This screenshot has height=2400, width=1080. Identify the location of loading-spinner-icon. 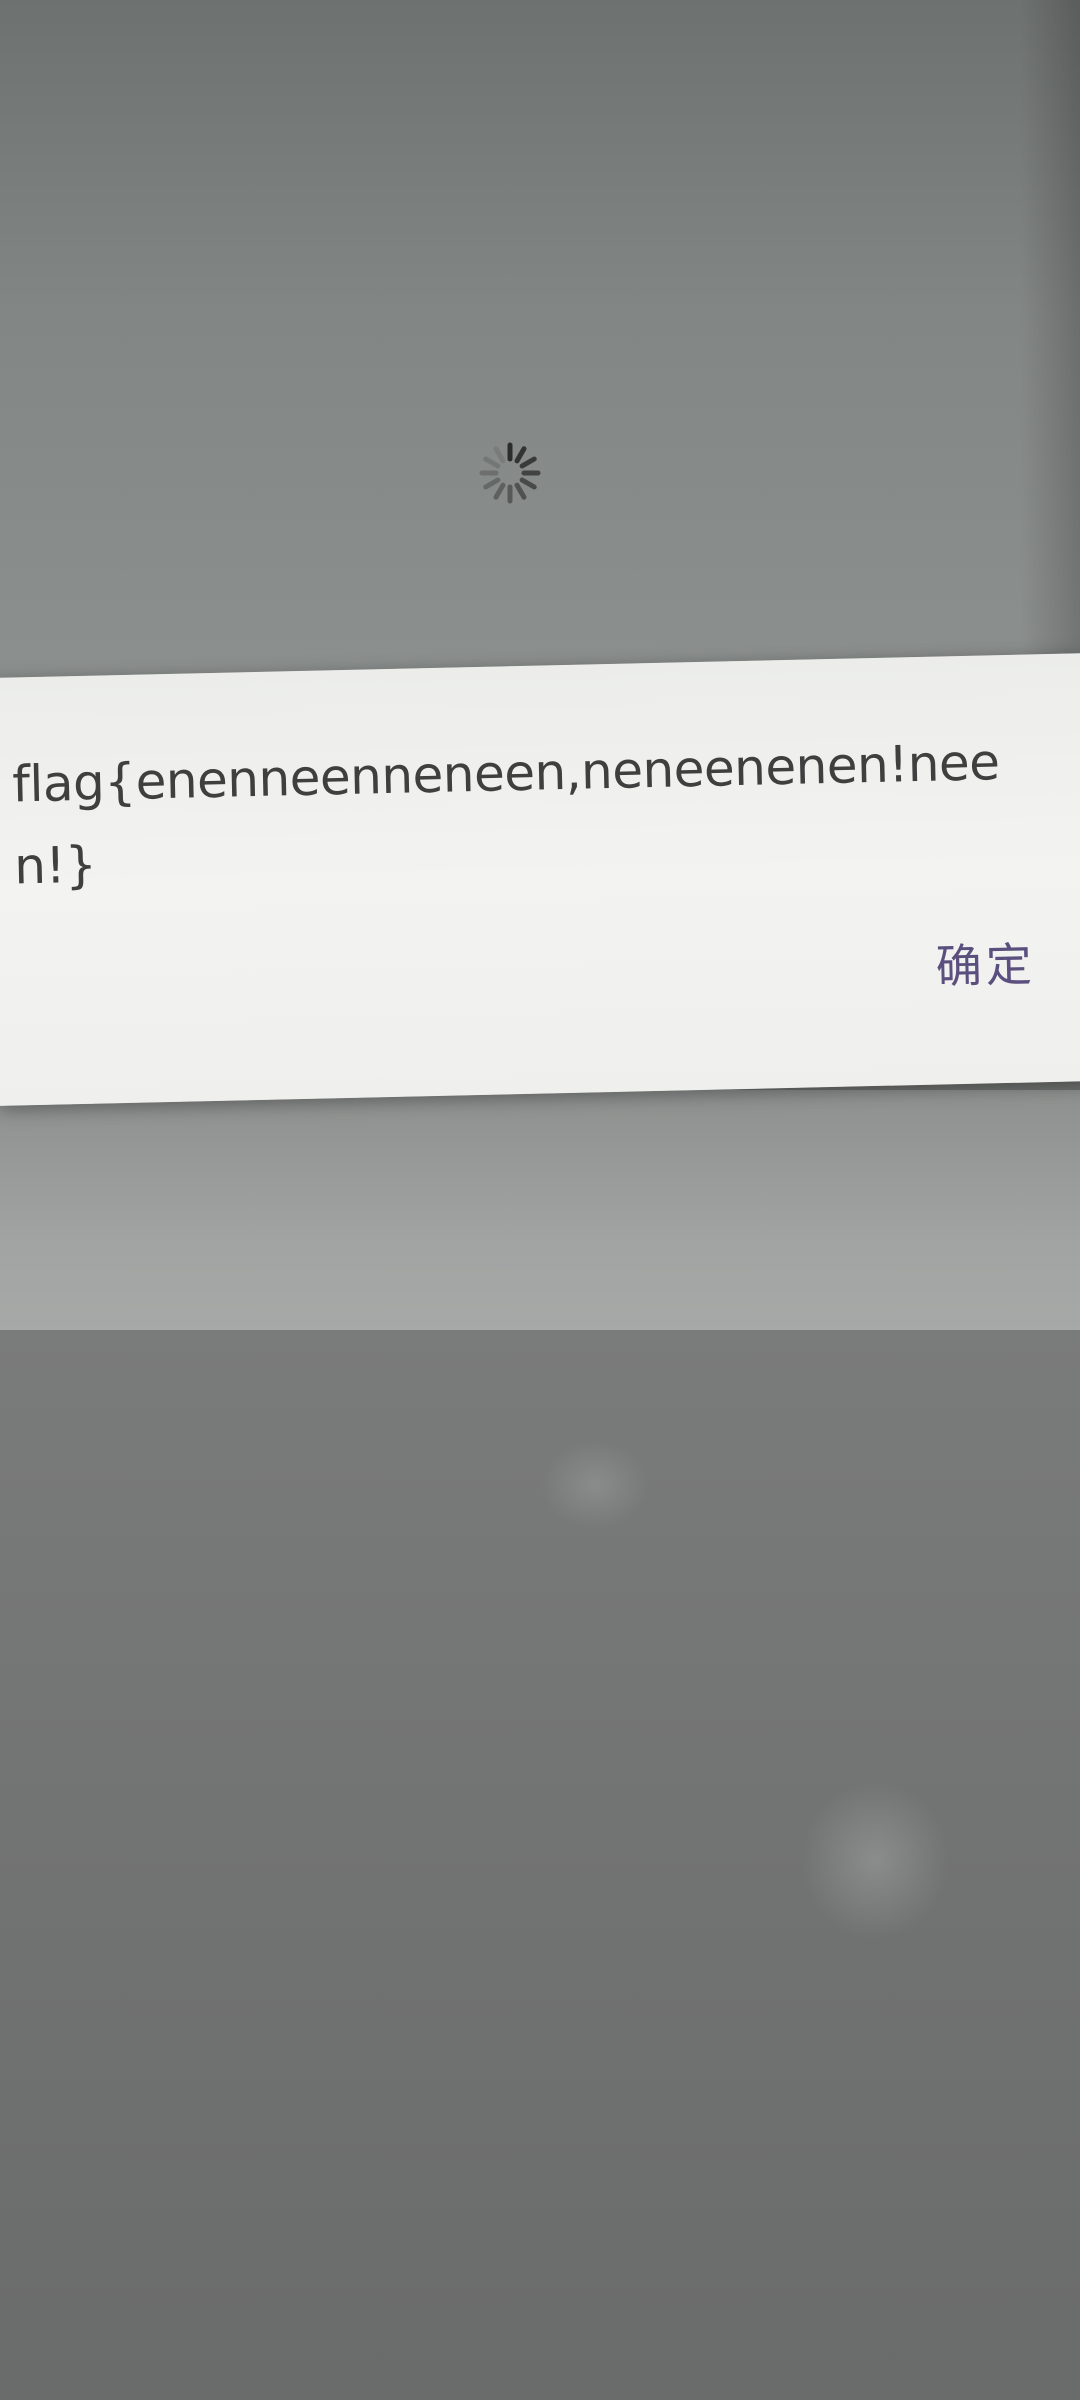
(510, 473).